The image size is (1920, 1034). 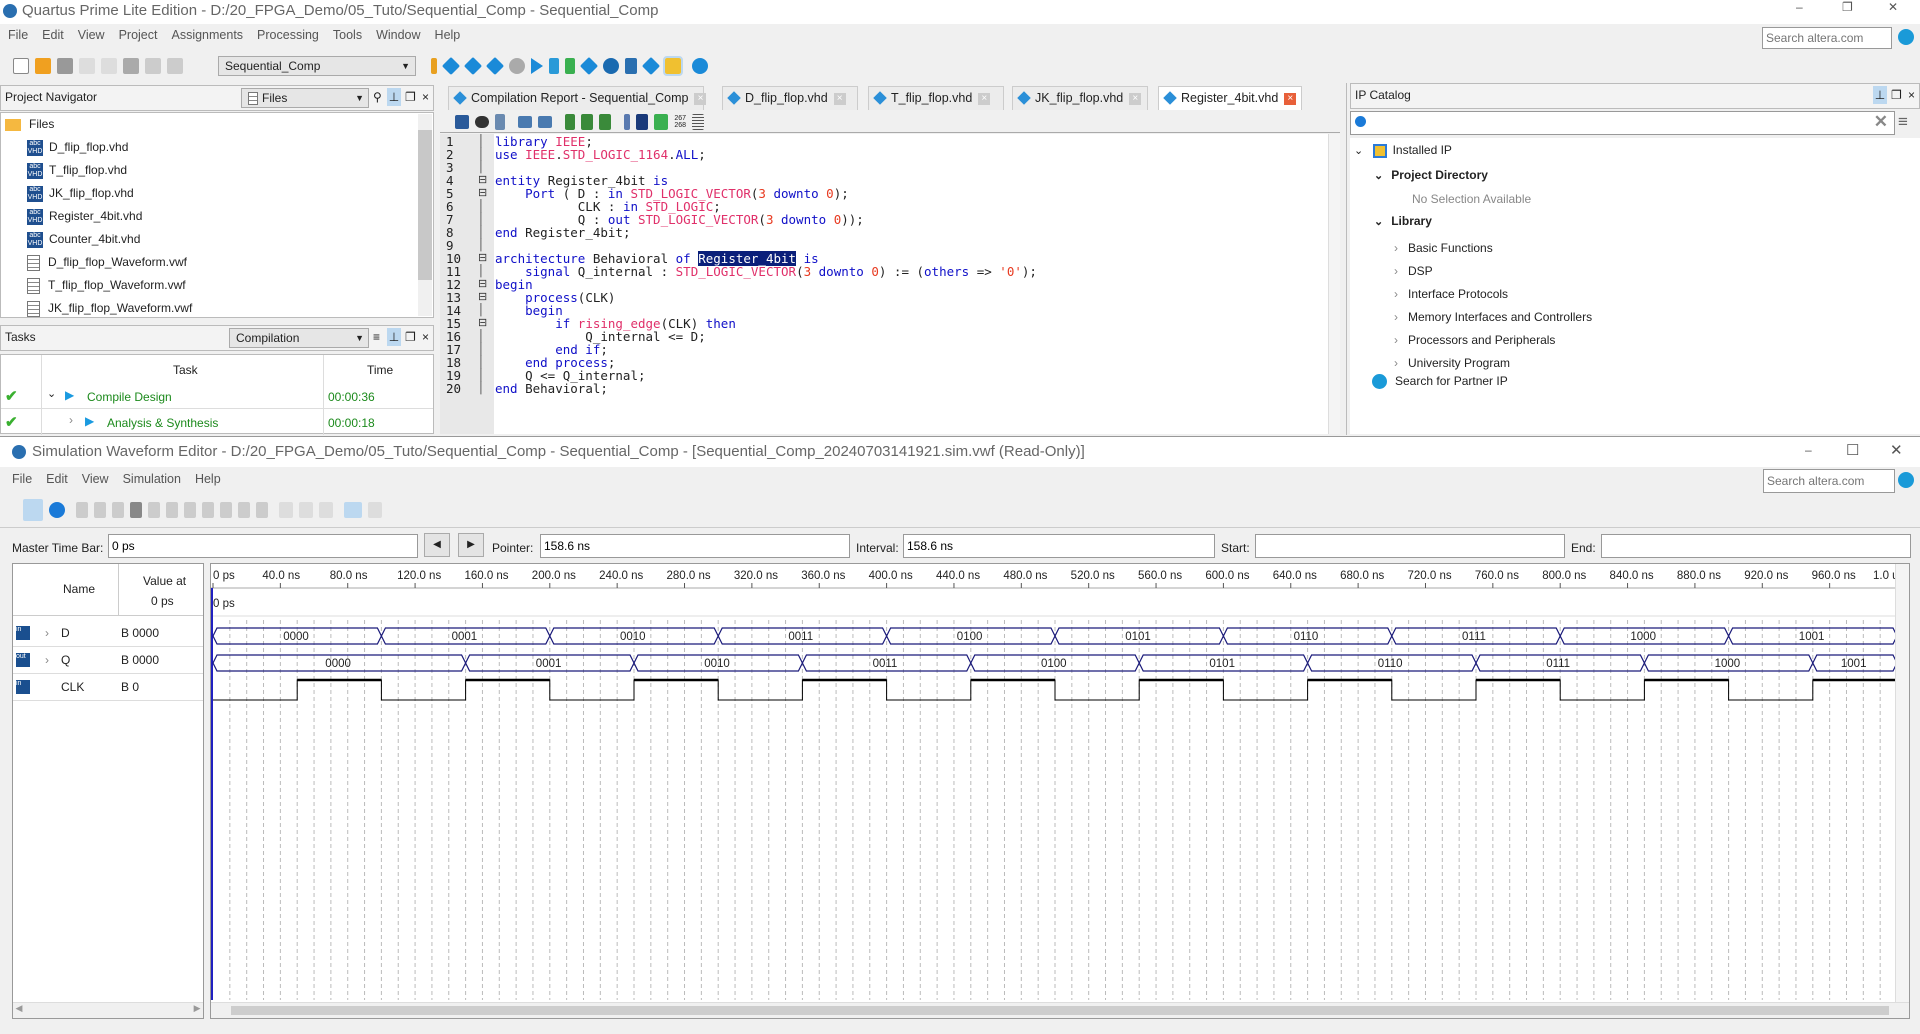 What do you see at coordinates (172, 510) in the screenshot?
I see `weak-high-icon` at bounding box center [172, 510].